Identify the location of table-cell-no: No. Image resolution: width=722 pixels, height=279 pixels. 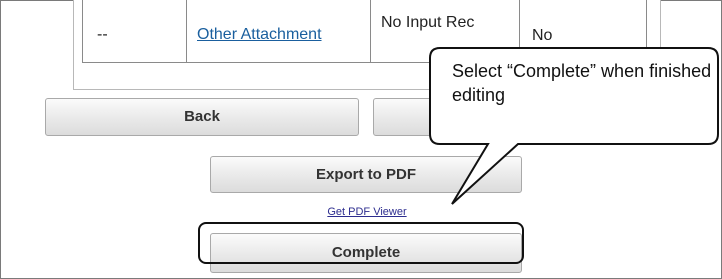
(583, 31).